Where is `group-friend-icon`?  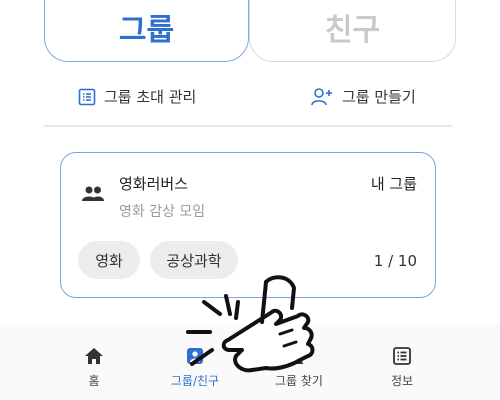 group-friend-icon is located at coordinates (195, 357).